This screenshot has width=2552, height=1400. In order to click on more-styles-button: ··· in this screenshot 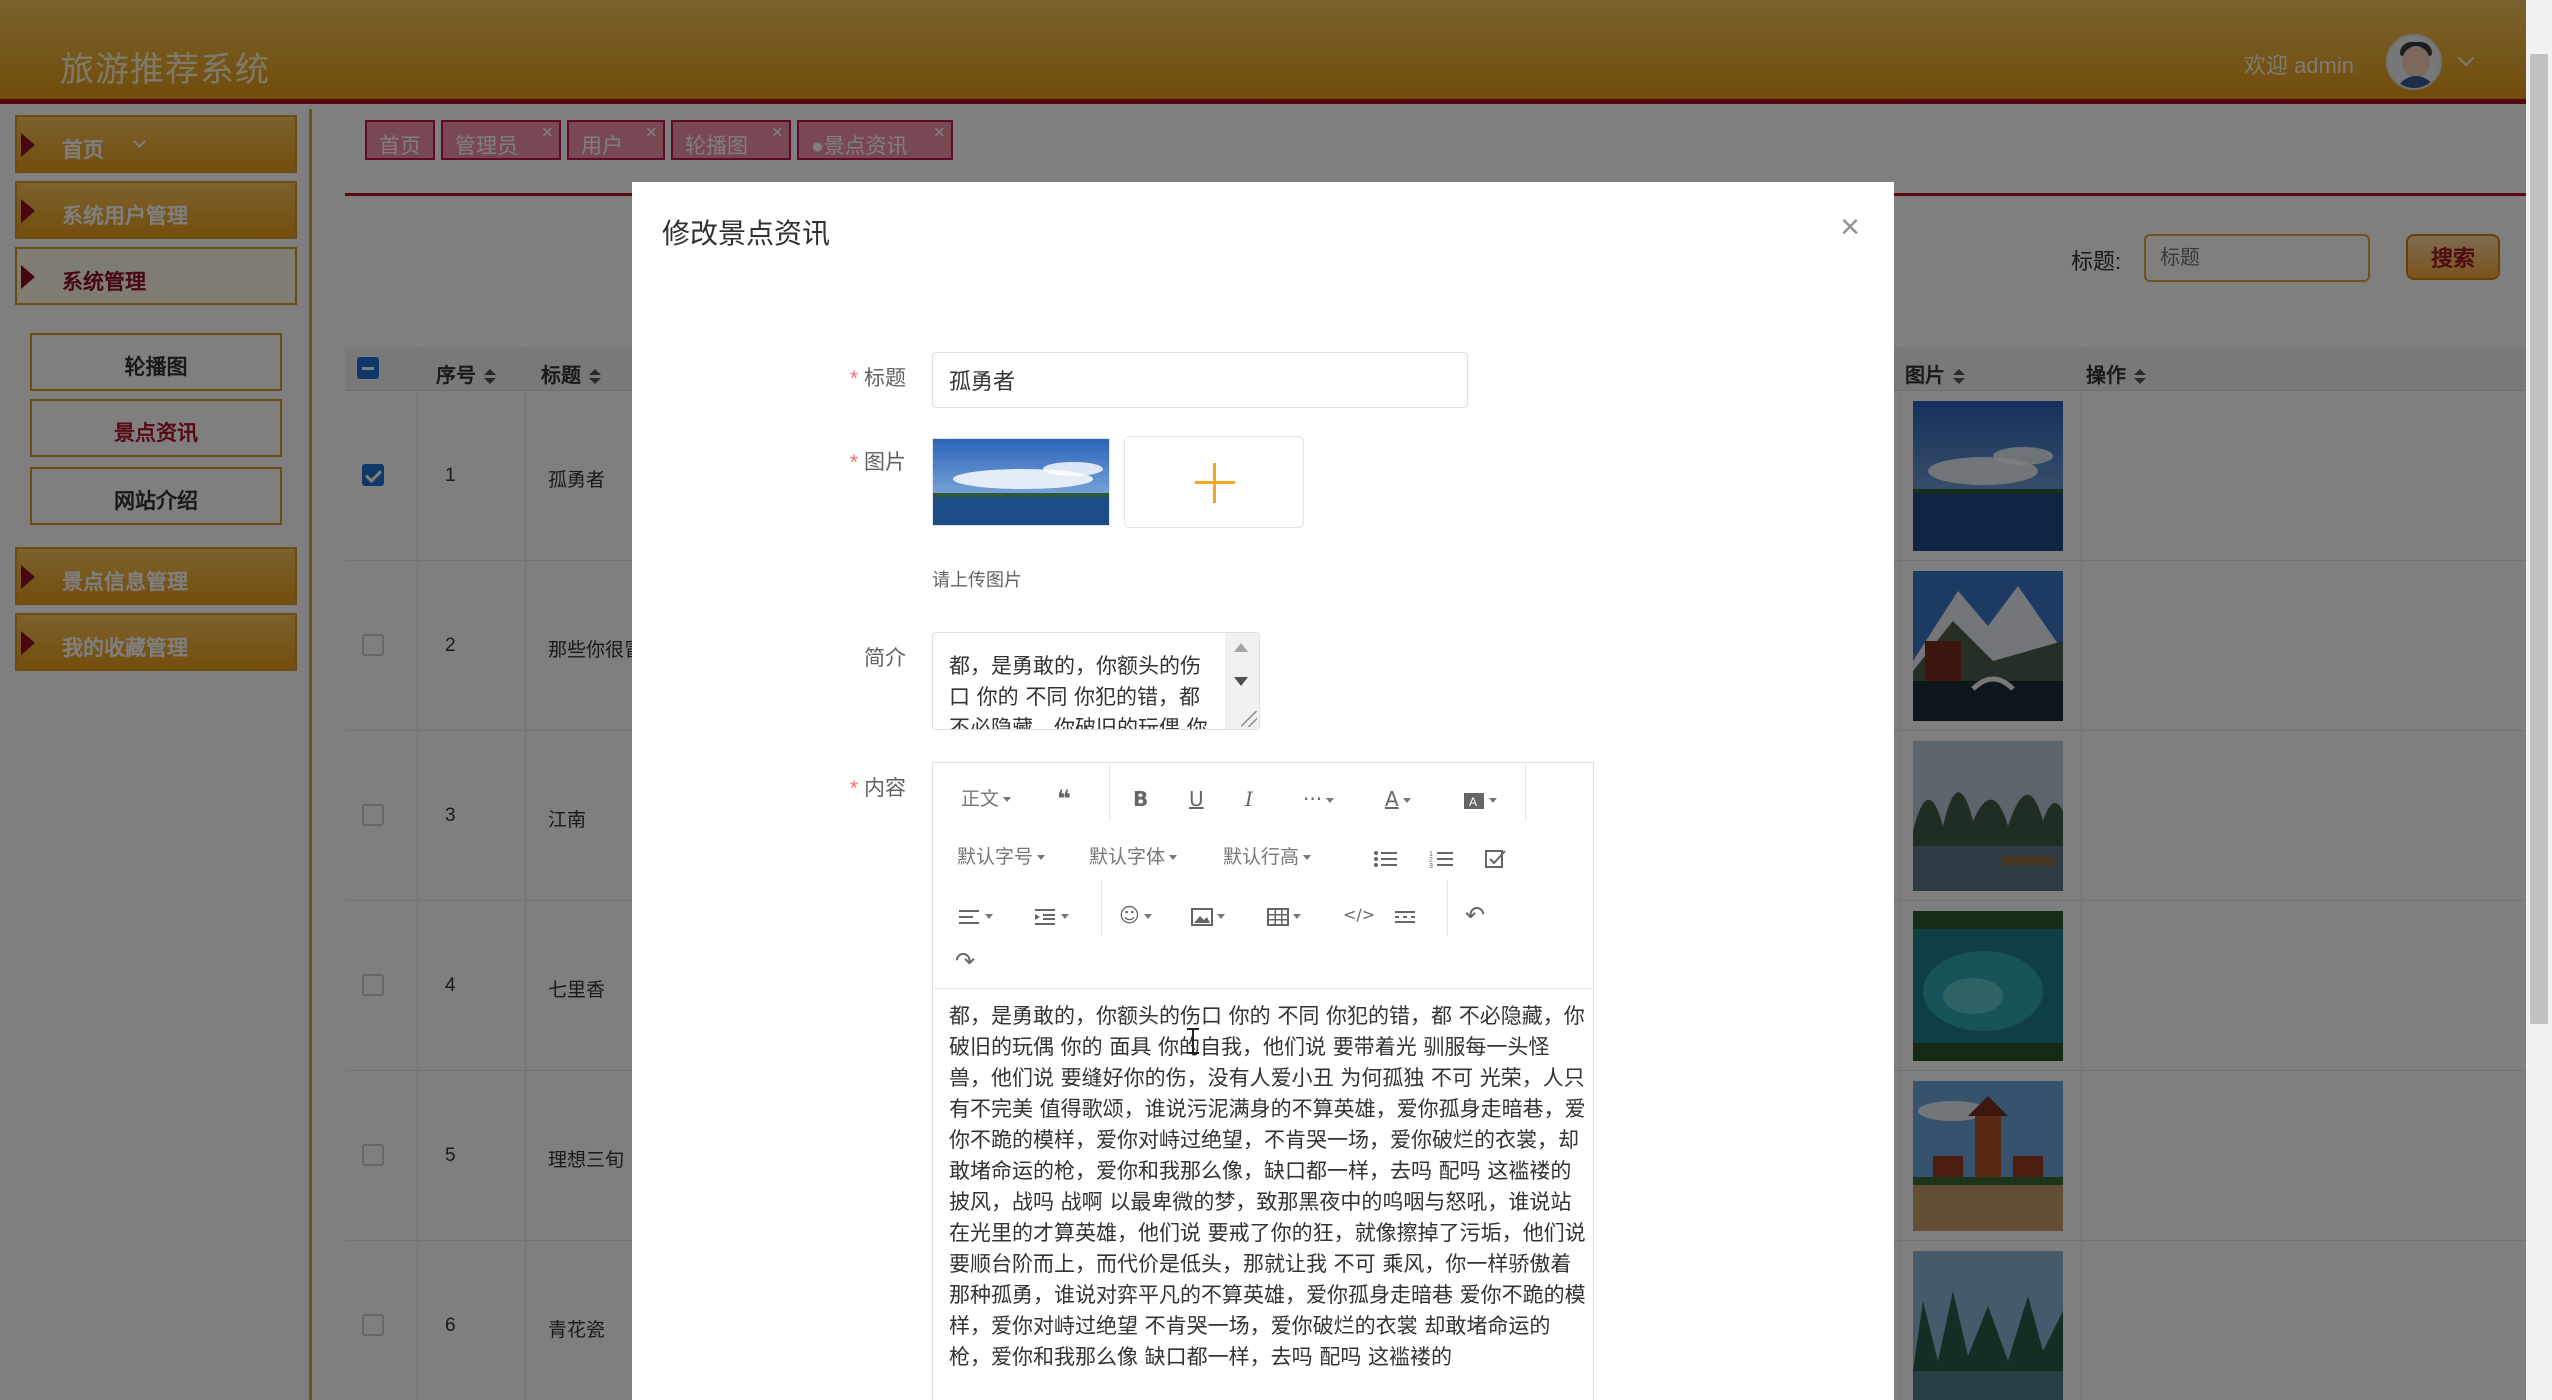, I will do `click(1319, 799)`.